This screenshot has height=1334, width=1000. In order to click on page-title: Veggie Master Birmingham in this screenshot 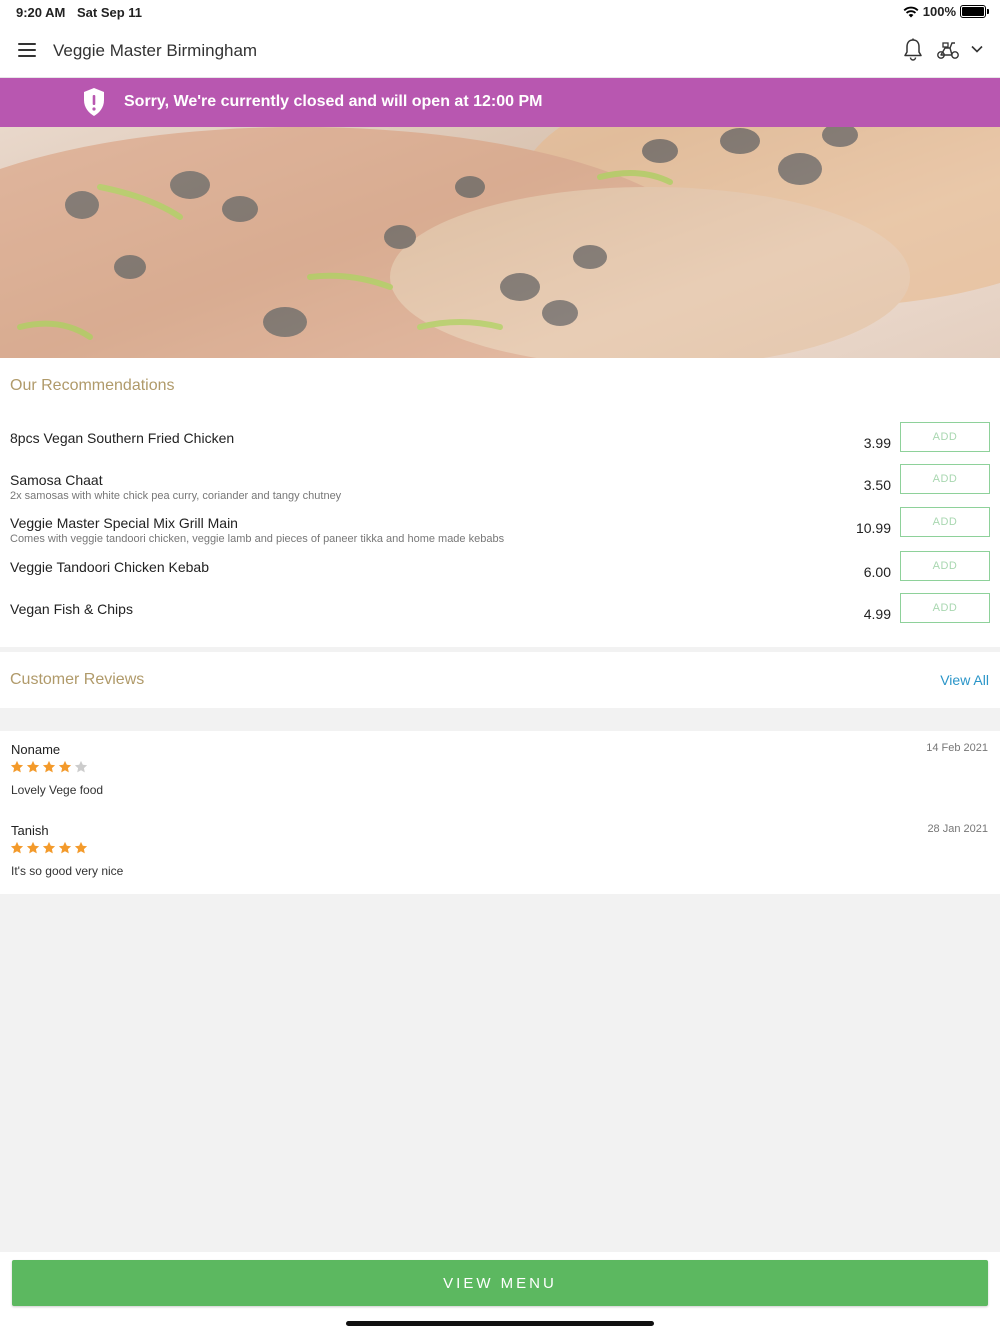, I will do `click(155, 50)`.